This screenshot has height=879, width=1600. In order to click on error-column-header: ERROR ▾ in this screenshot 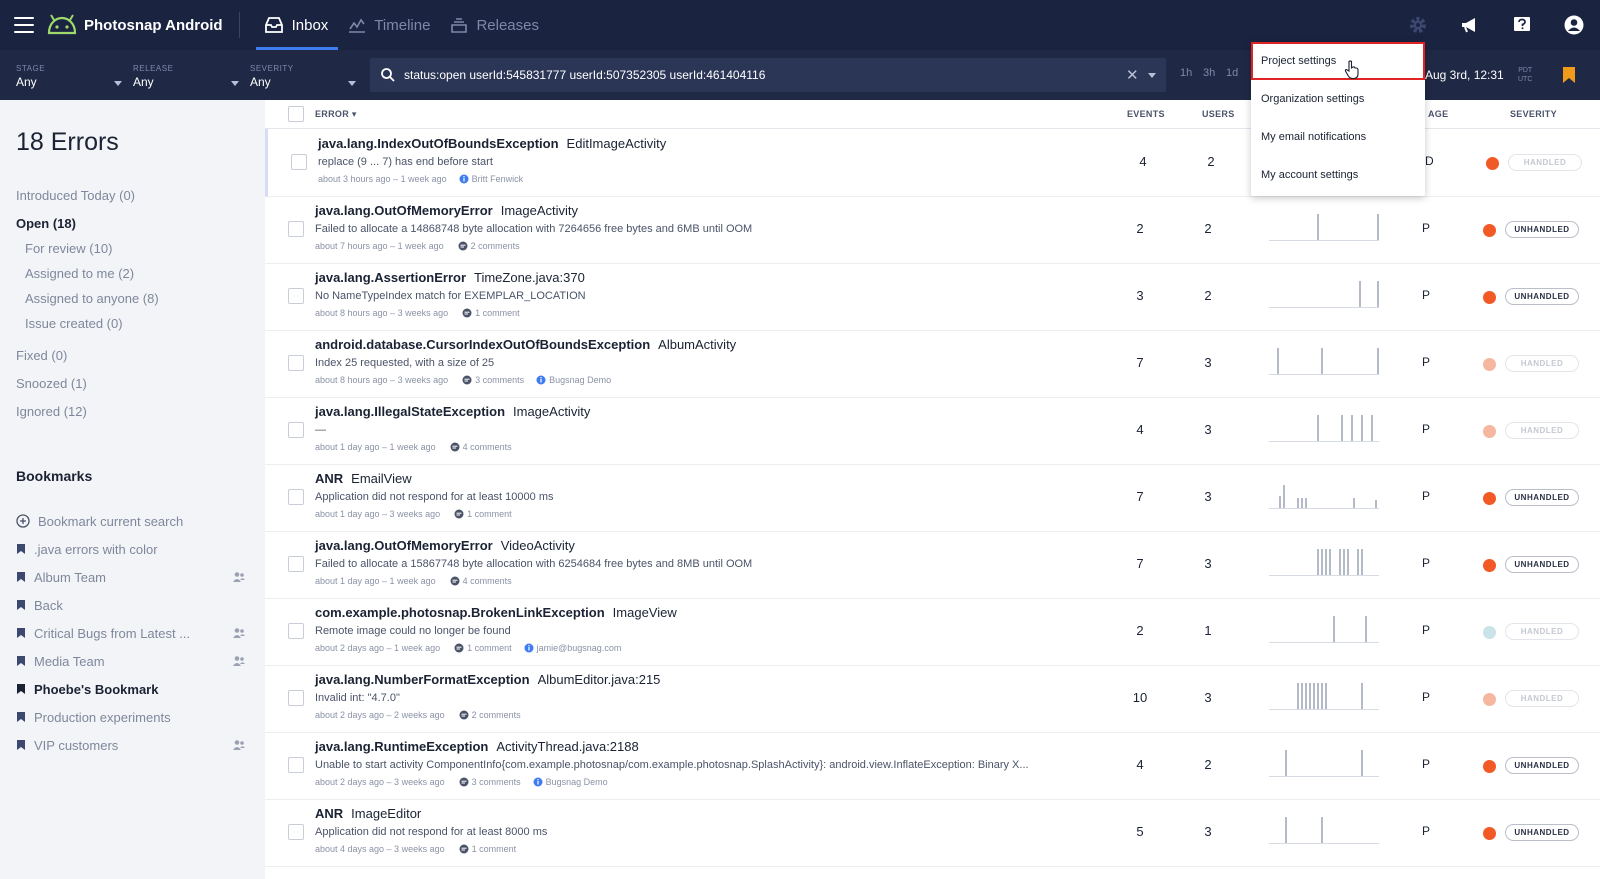, I will do `click(336, 114)`.